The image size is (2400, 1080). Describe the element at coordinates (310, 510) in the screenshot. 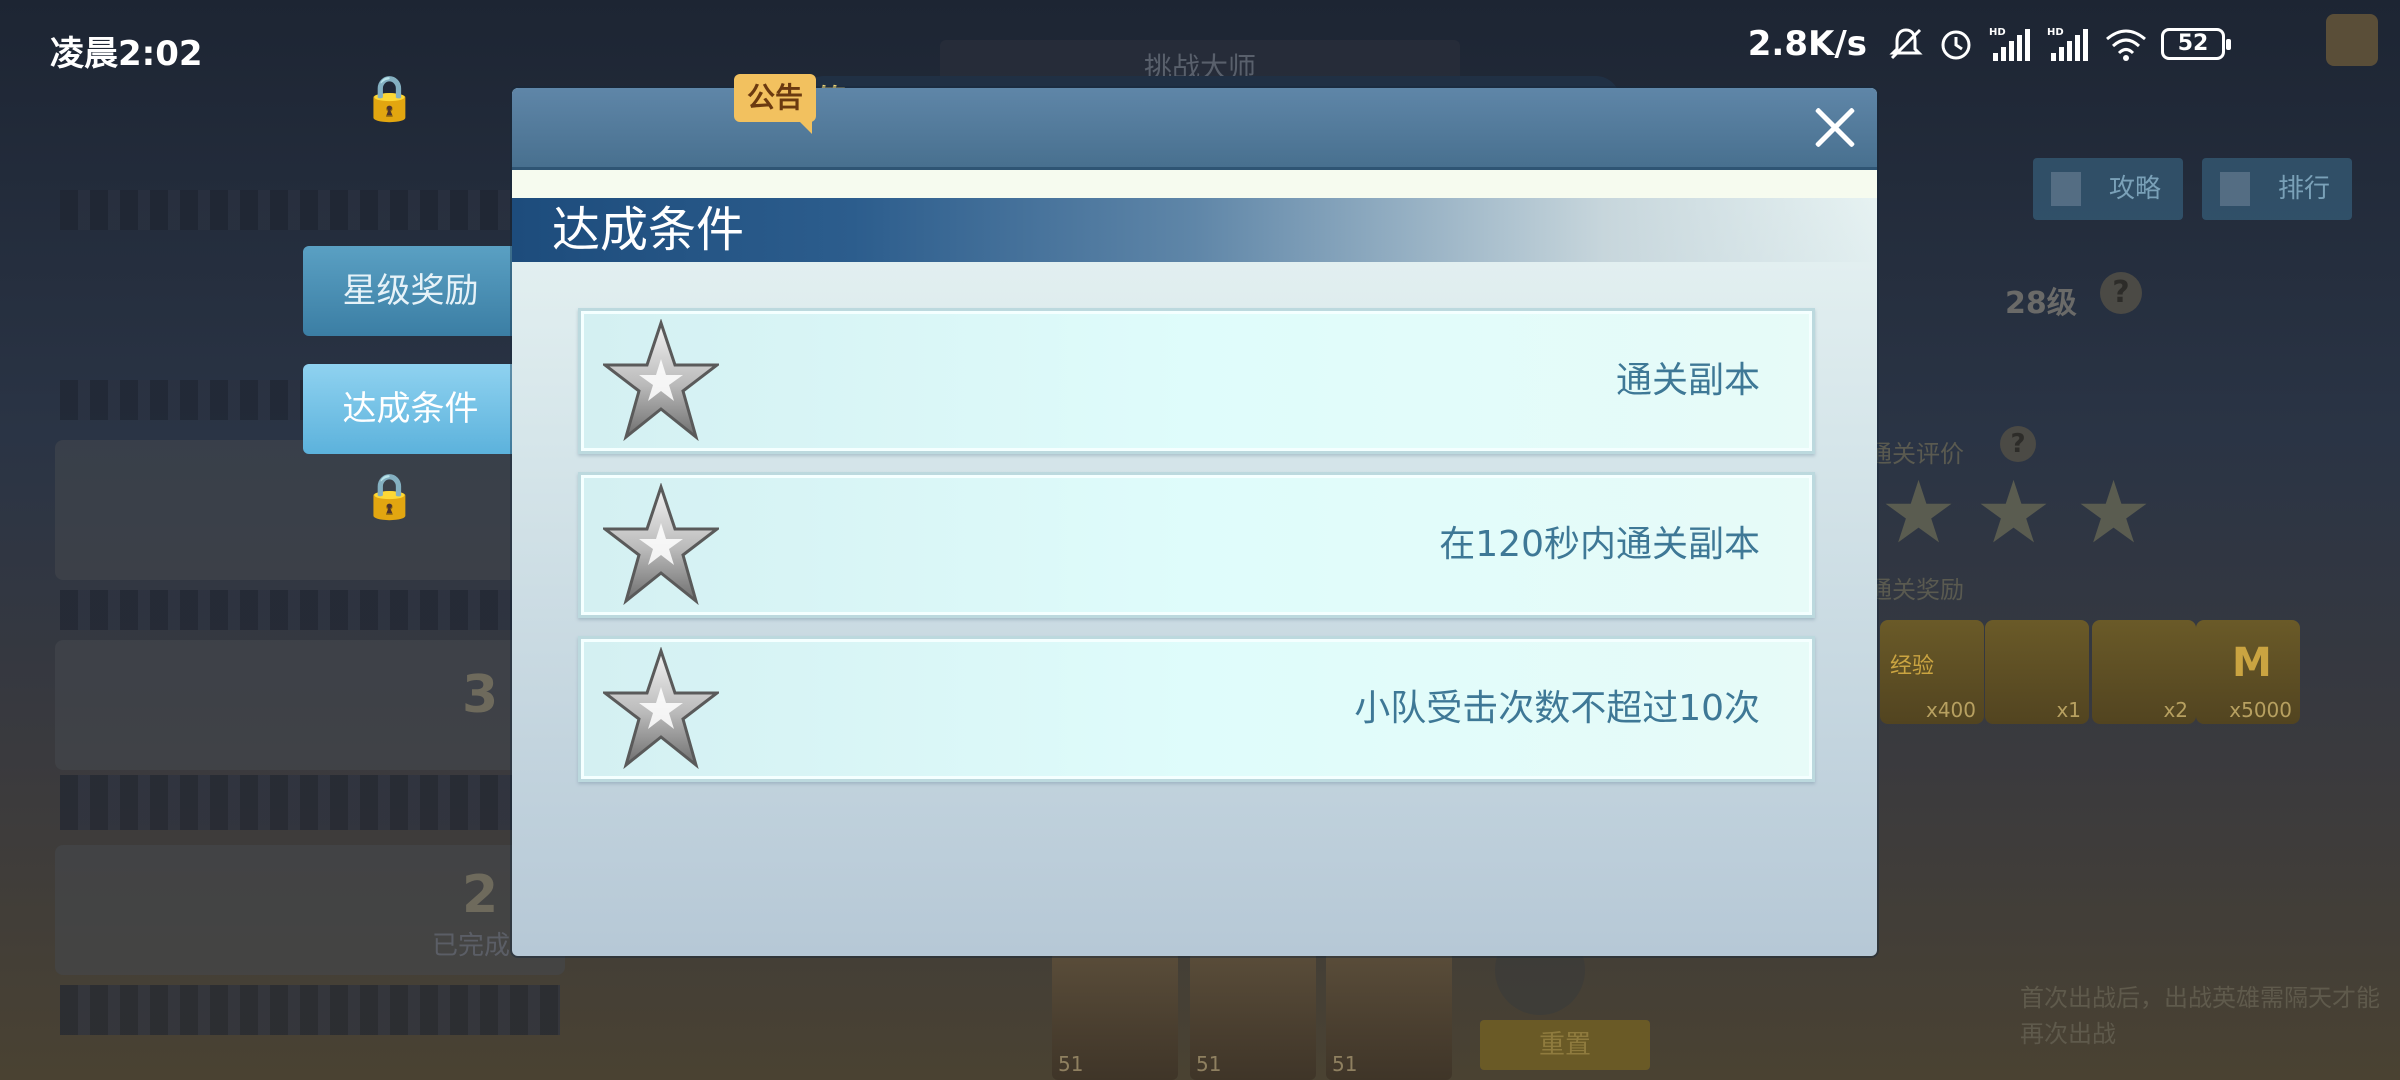

I see `bg-stage-card` at that location.